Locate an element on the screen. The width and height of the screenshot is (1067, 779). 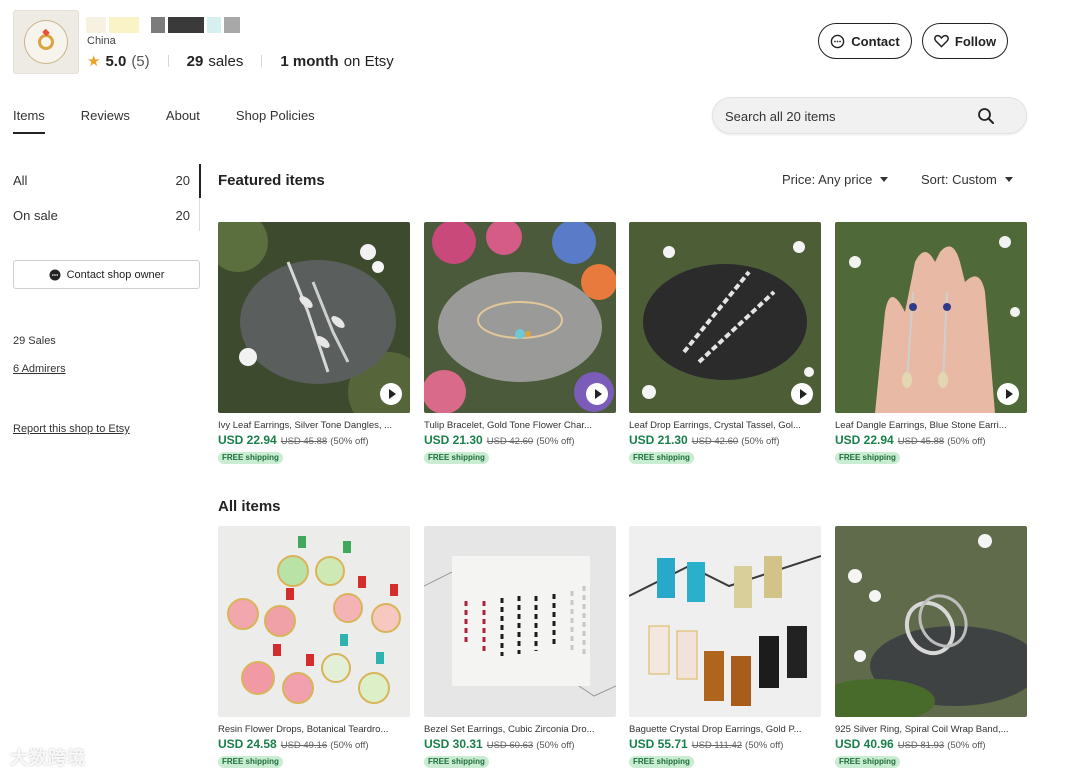
filter-label: On sale is located at coordinates (35, 215).